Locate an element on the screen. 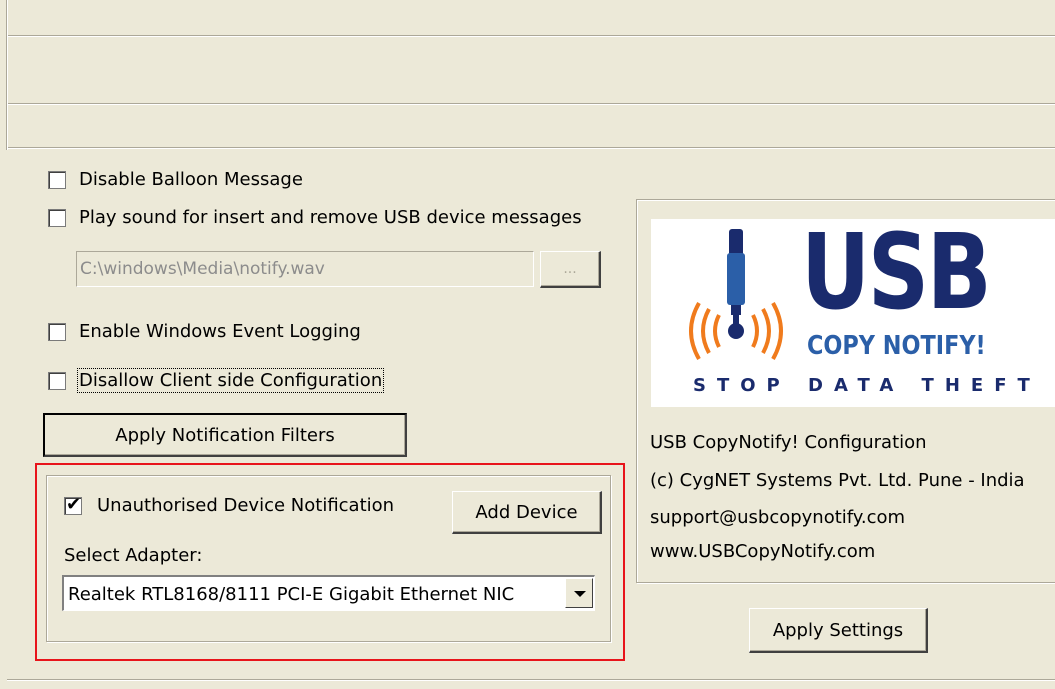  checkmark-icon: ✔ is located at coordinates (74, 504).